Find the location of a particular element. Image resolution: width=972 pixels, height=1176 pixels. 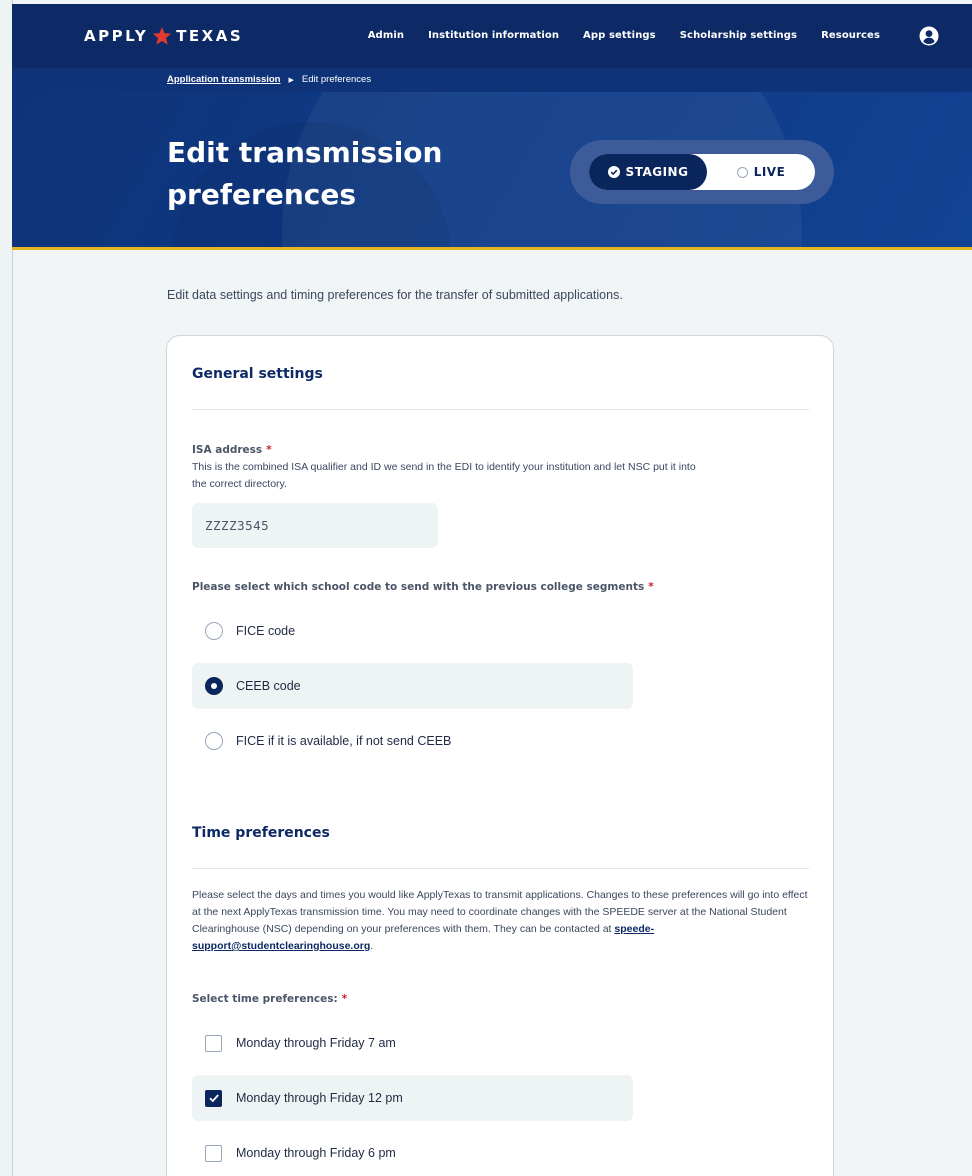

check-circle-icon is located at coordinates (613, 172).